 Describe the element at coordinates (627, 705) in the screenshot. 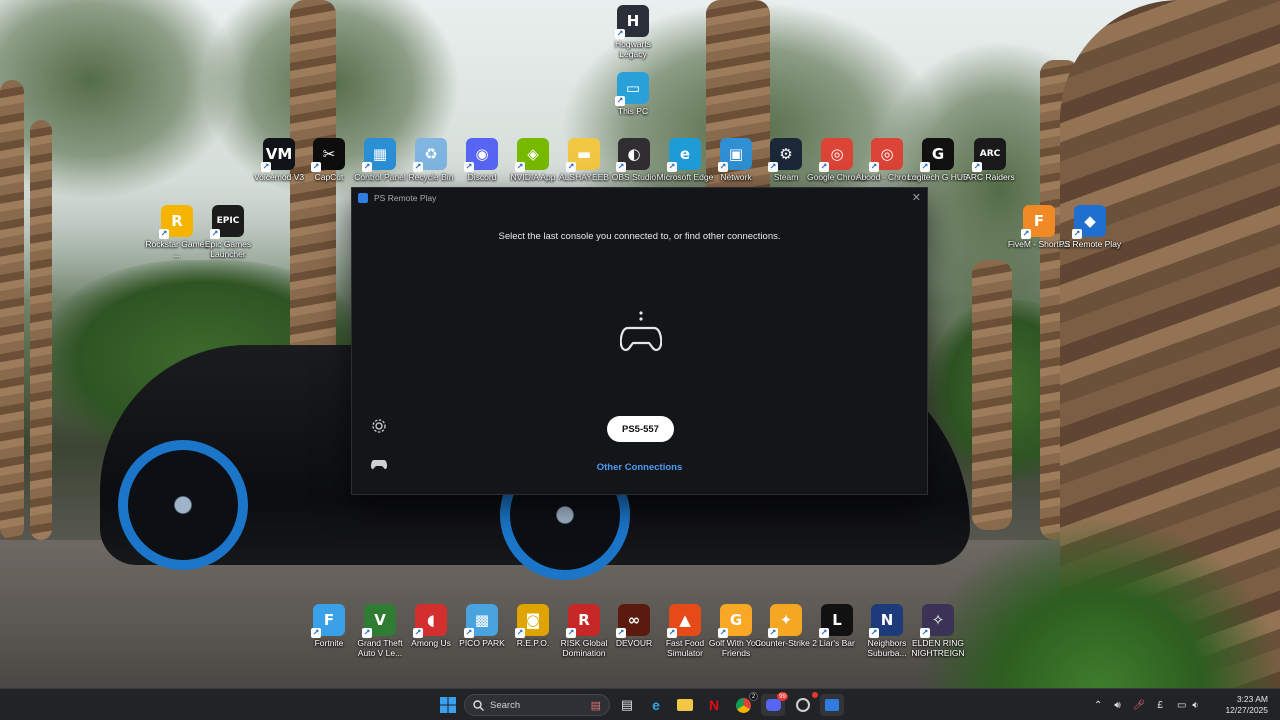

I see `taskbar-store-icon: ▤` at that location.